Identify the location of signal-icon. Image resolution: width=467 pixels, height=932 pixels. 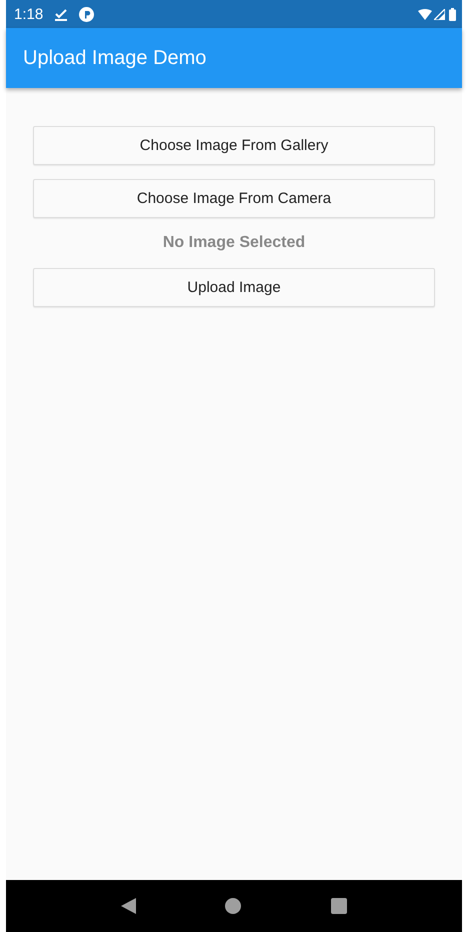
(439, 14).